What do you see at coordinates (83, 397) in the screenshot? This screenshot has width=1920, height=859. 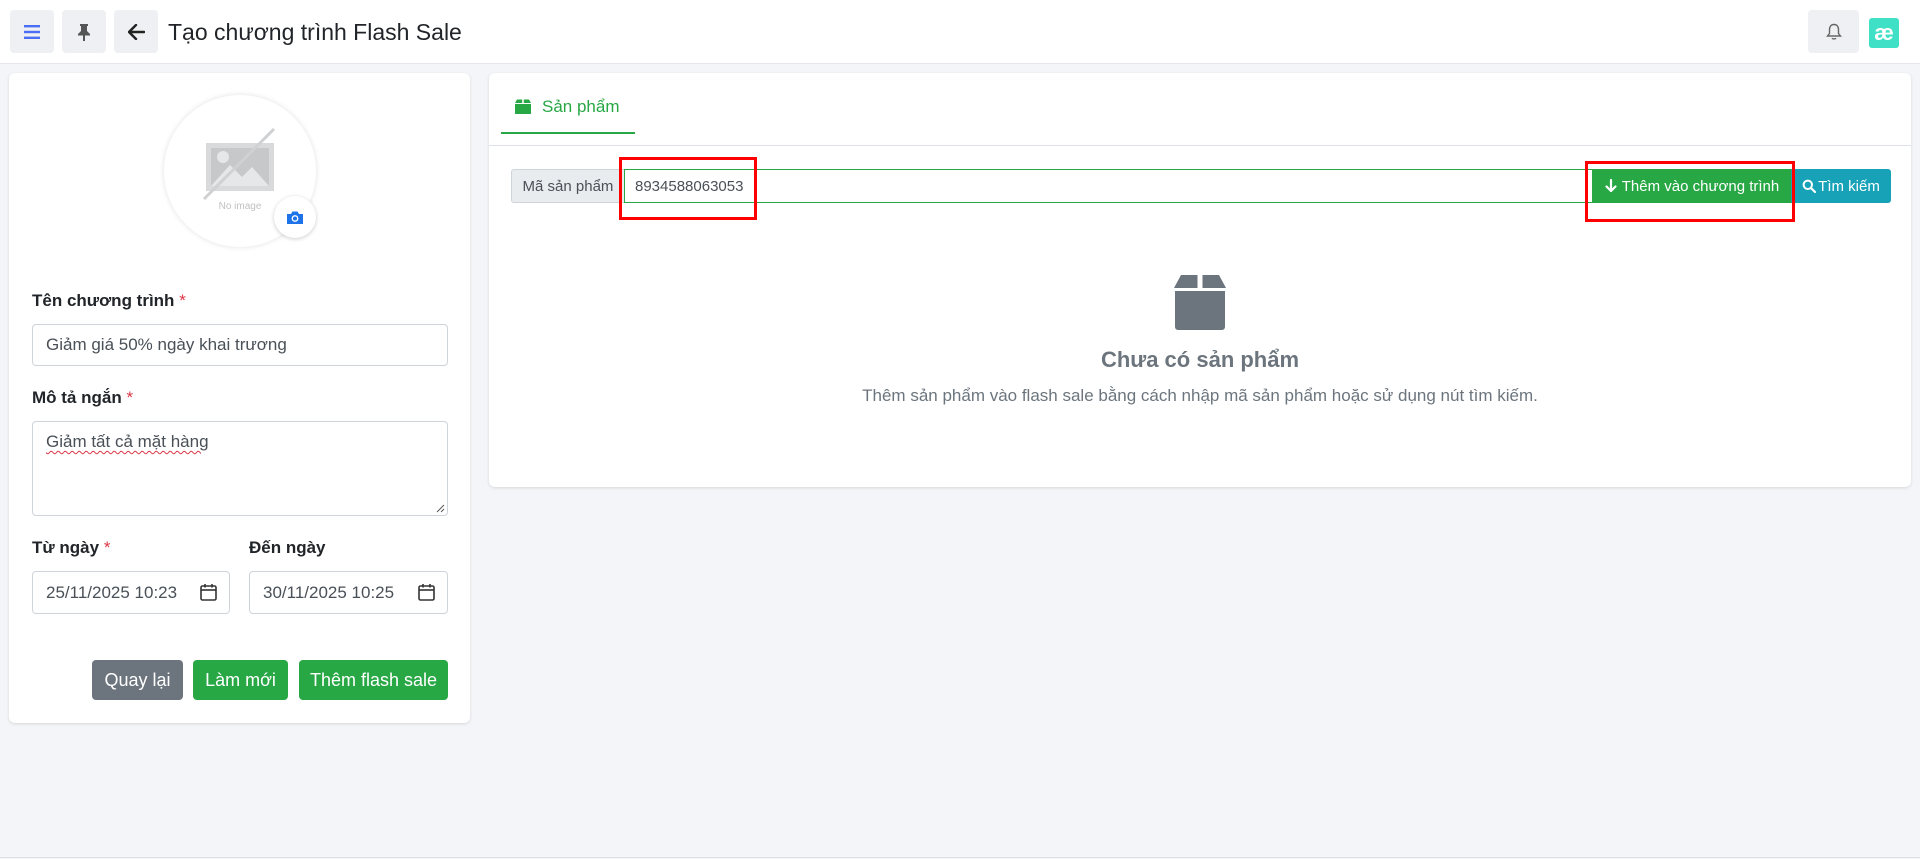 I see `description-label: Mô tả ngắn *` at bounding box center [83, 397].